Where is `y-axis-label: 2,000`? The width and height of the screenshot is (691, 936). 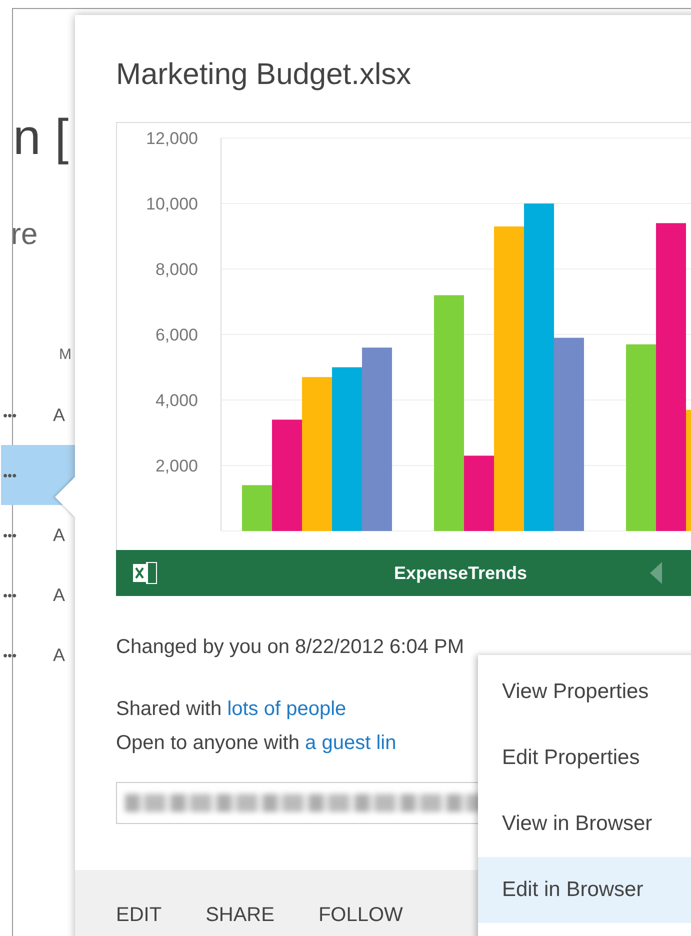
y-axis-label: 2,000 is located at coordinates (176, 466).